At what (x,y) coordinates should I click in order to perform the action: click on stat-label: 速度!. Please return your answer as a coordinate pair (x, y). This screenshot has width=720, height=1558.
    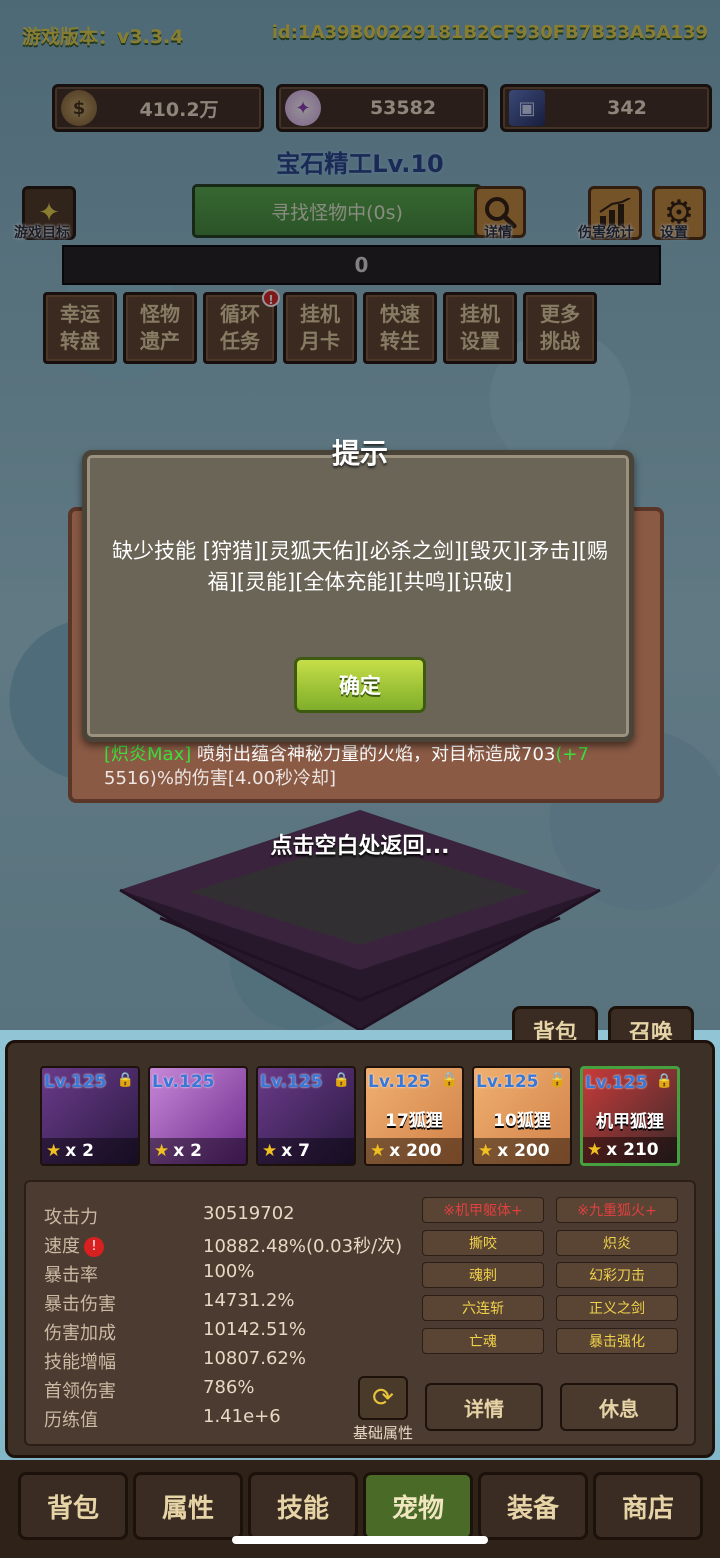
    Looking at the image, I should click on (74, 1245).